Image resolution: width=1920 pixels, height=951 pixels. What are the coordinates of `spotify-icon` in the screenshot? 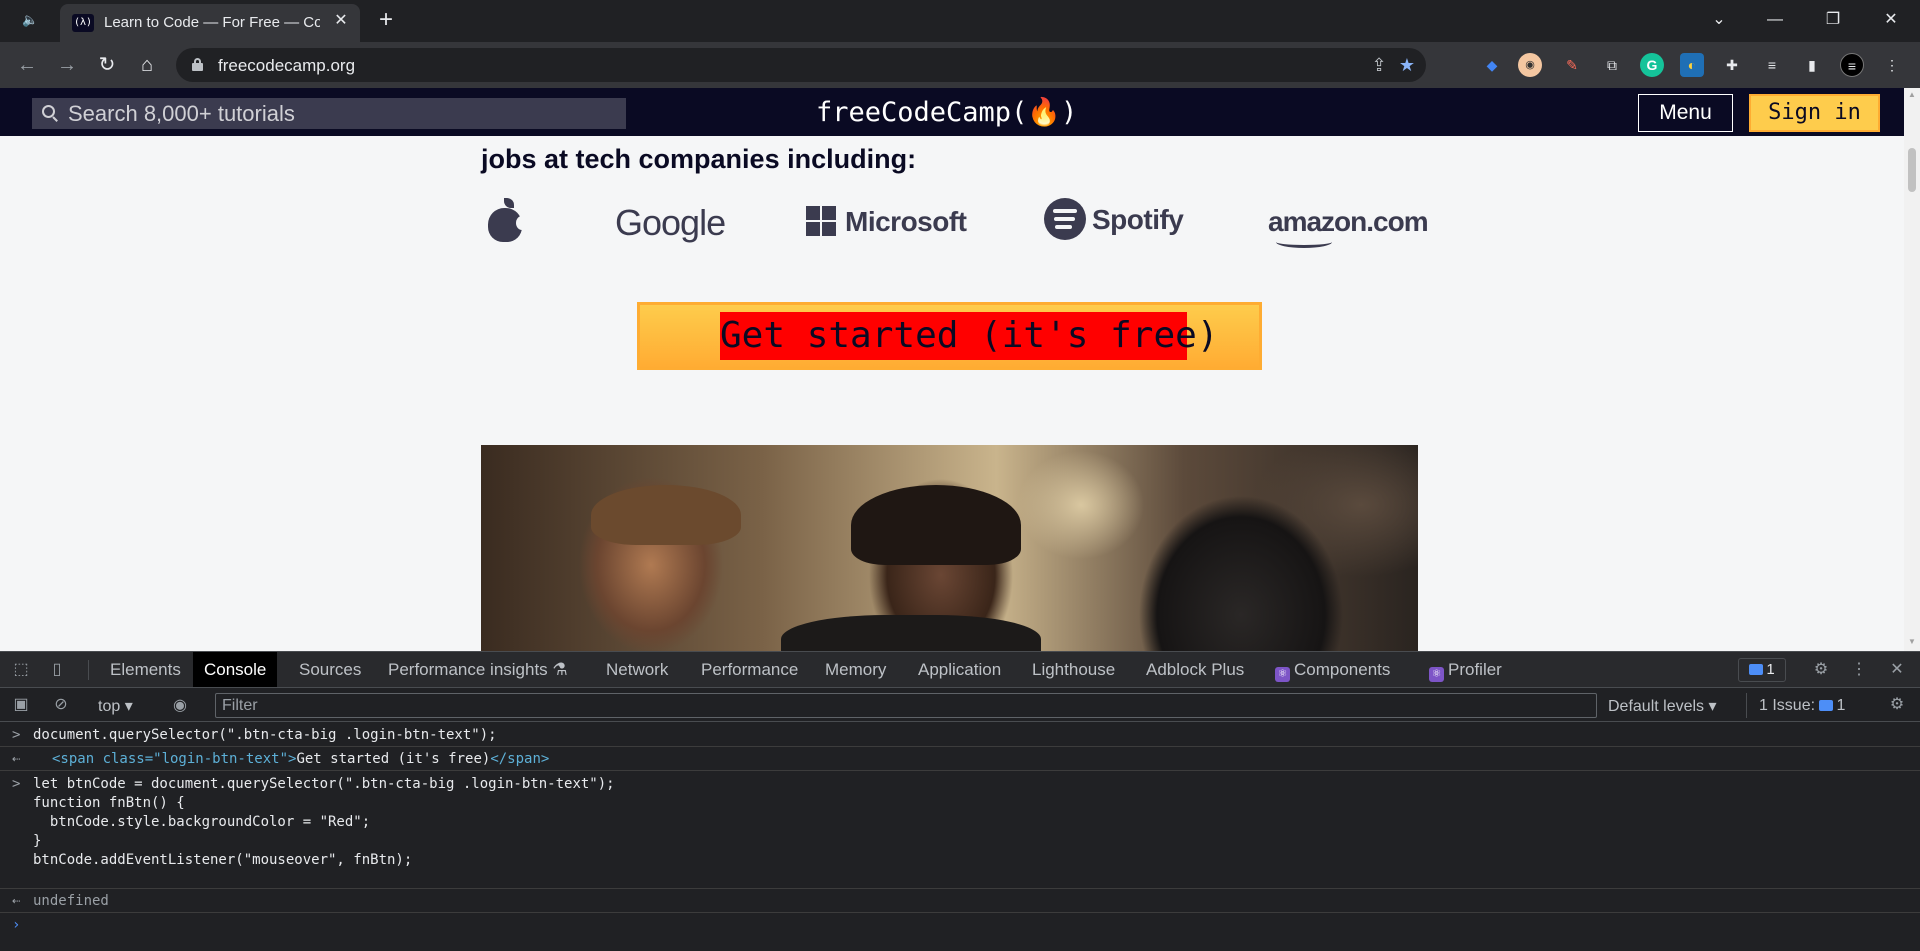 It's located at (1065, 219).